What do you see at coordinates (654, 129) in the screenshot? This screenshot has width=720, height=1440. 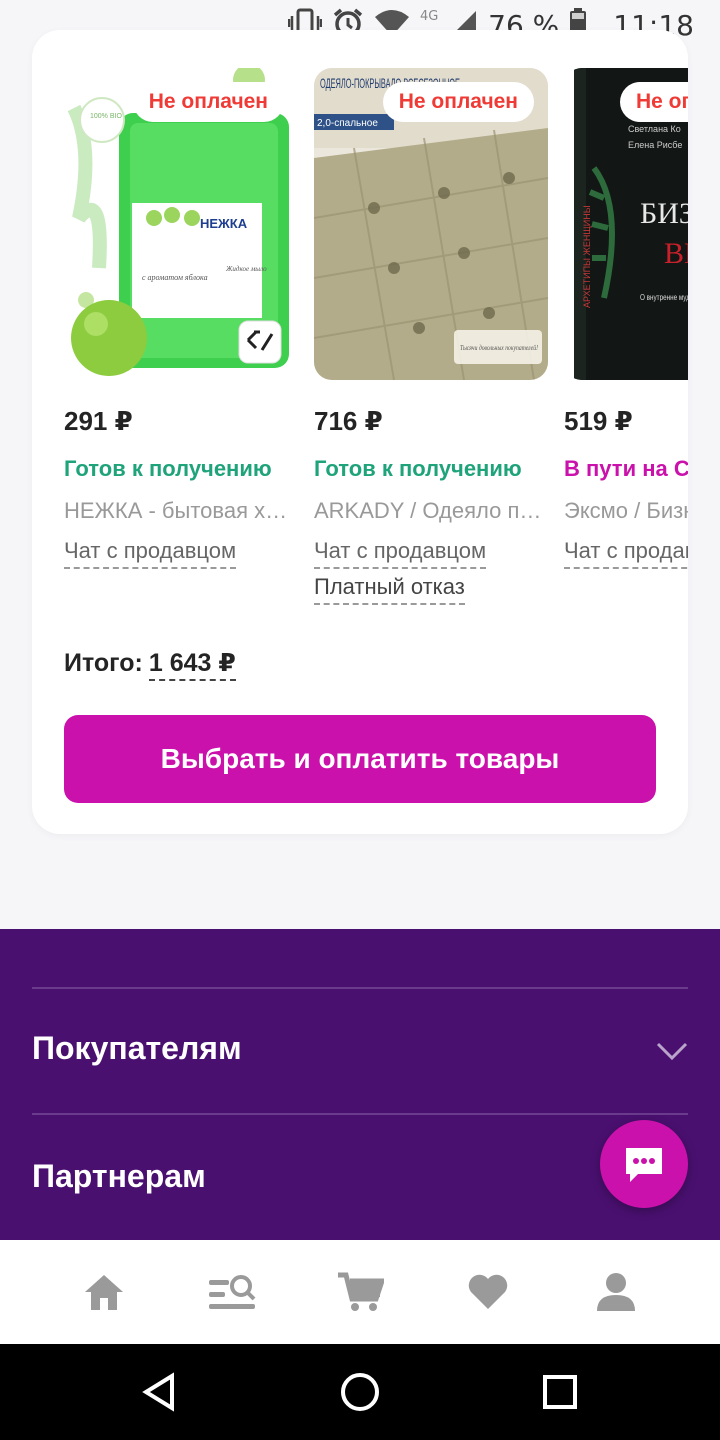 I see `book-author-text: Светлана Ко` at bounding box center [654, 129].